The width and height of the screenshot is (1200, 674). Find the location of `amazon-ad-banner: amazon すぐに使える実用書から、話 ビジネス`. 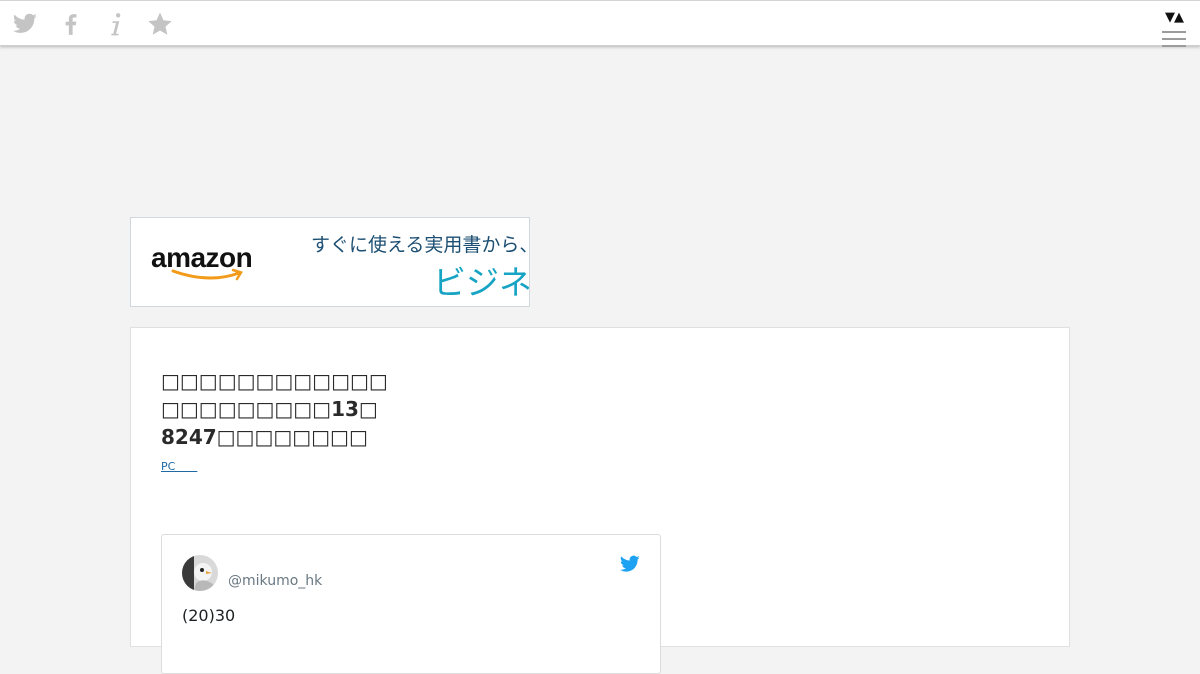

amazon-ad-banner: amazon すぐに使える実用書から、話 ビジネス is located at coordinates (330, 262).